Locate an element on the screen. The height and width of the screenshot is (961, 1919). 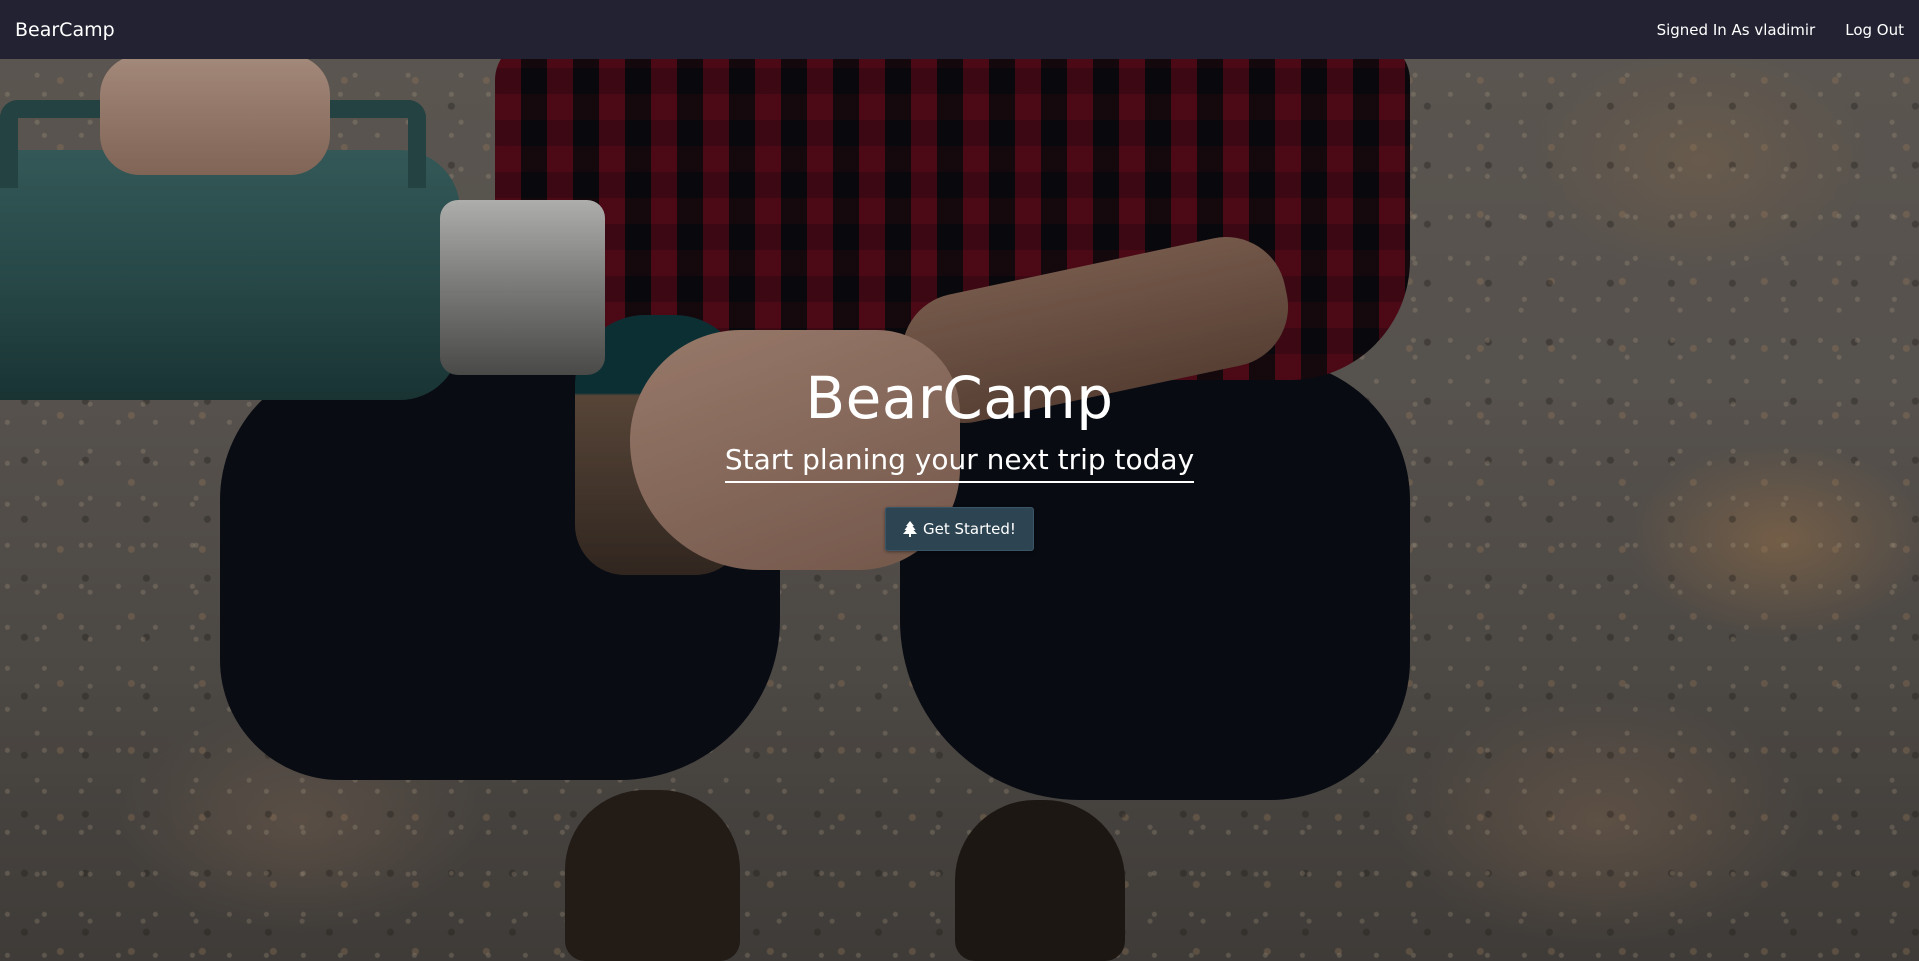
hero-title: BearCamp is located at coordinates (959, 398).